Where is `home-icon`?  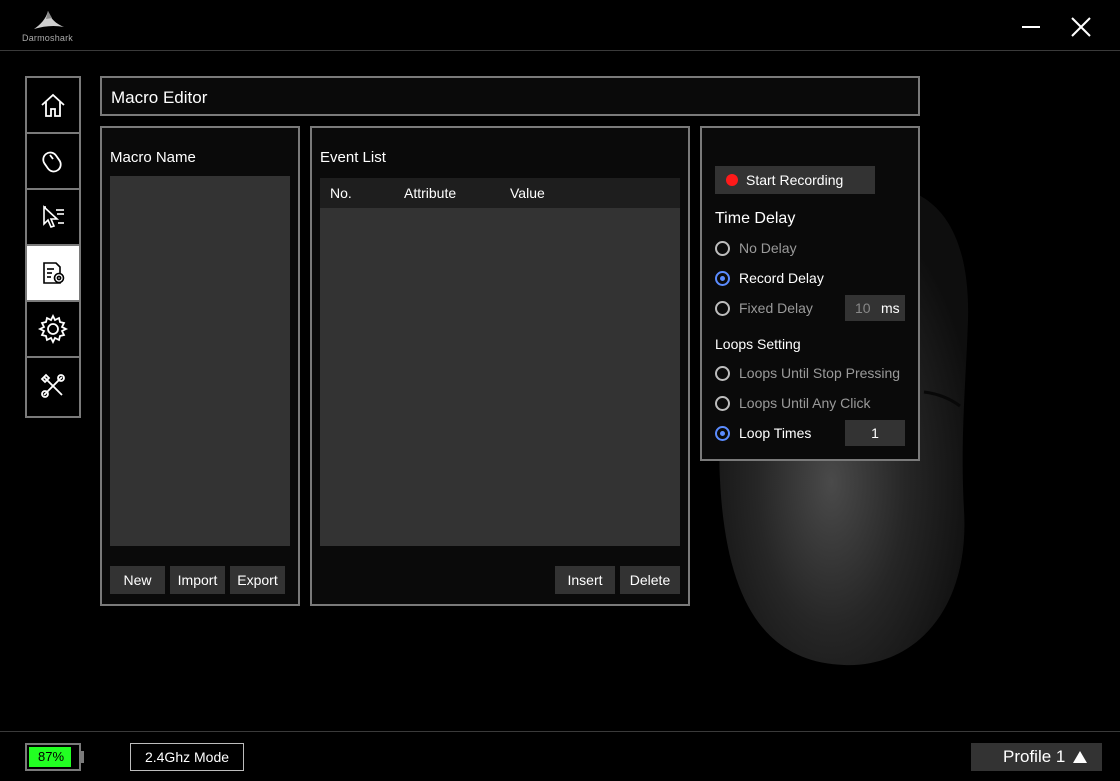
home-icon is located at coordinates (53, 105).